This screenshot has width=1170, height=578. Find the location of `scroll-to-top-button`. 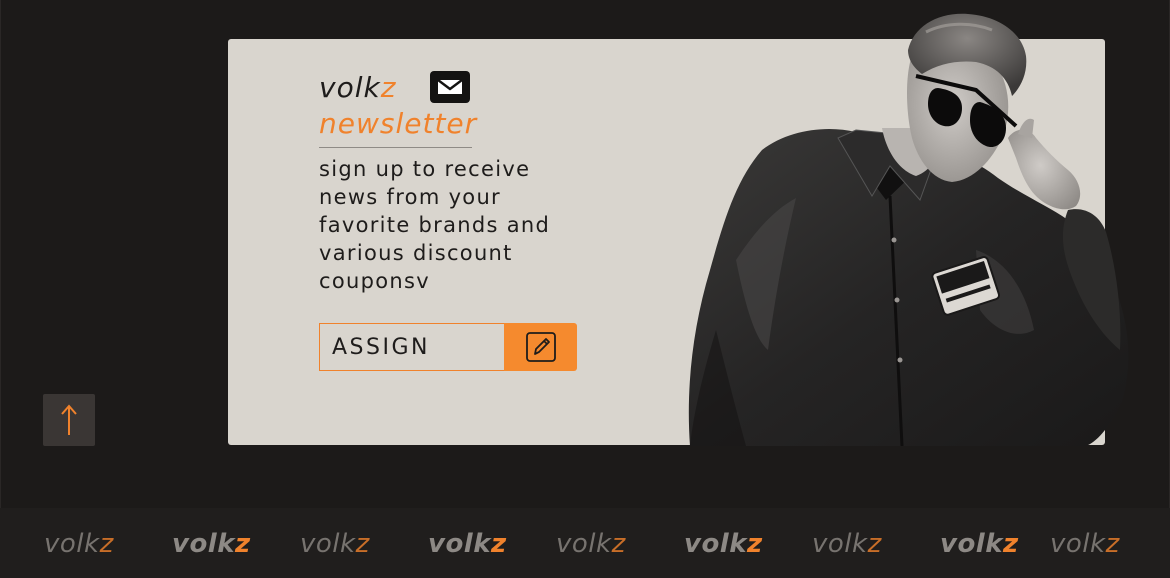

scroll-to-top-button is located at coordinates (69, 420).